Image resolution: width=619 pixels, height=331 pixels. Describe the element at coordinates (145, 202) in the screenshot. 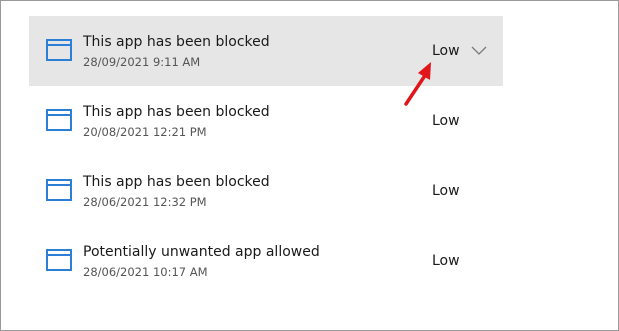

I see `item-timestamp: 28/06/2021 12:32 PM` at that location.